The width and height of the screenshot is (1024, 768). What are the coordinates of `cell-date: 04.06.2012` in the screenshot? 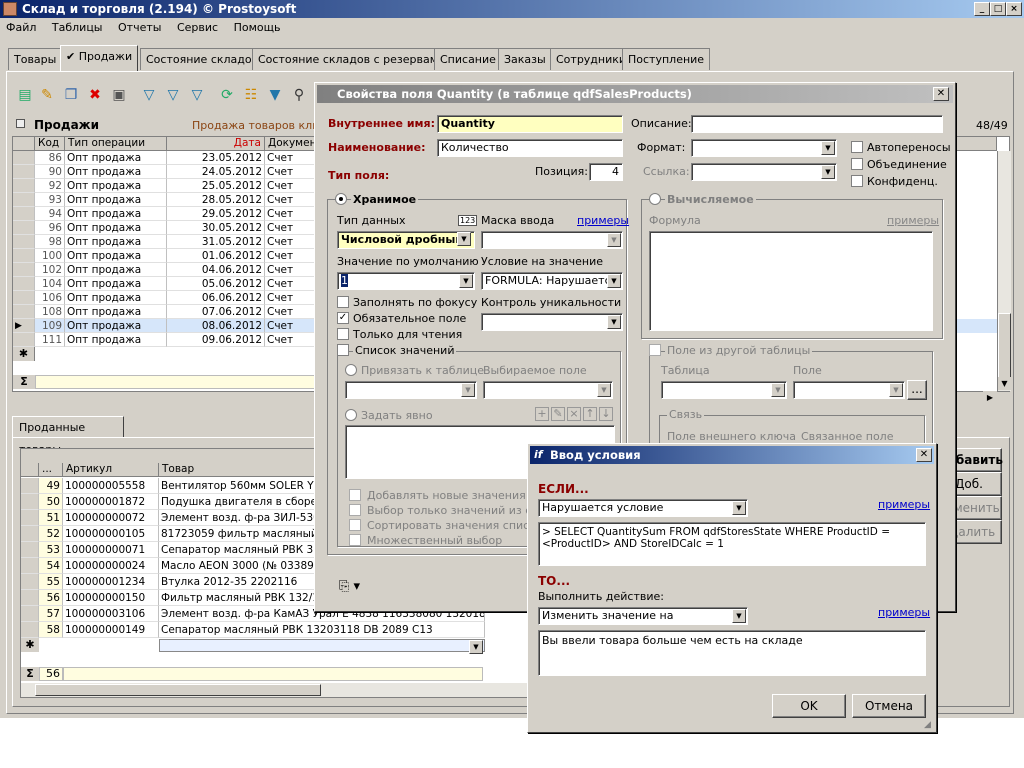 It's located at (216, 270).